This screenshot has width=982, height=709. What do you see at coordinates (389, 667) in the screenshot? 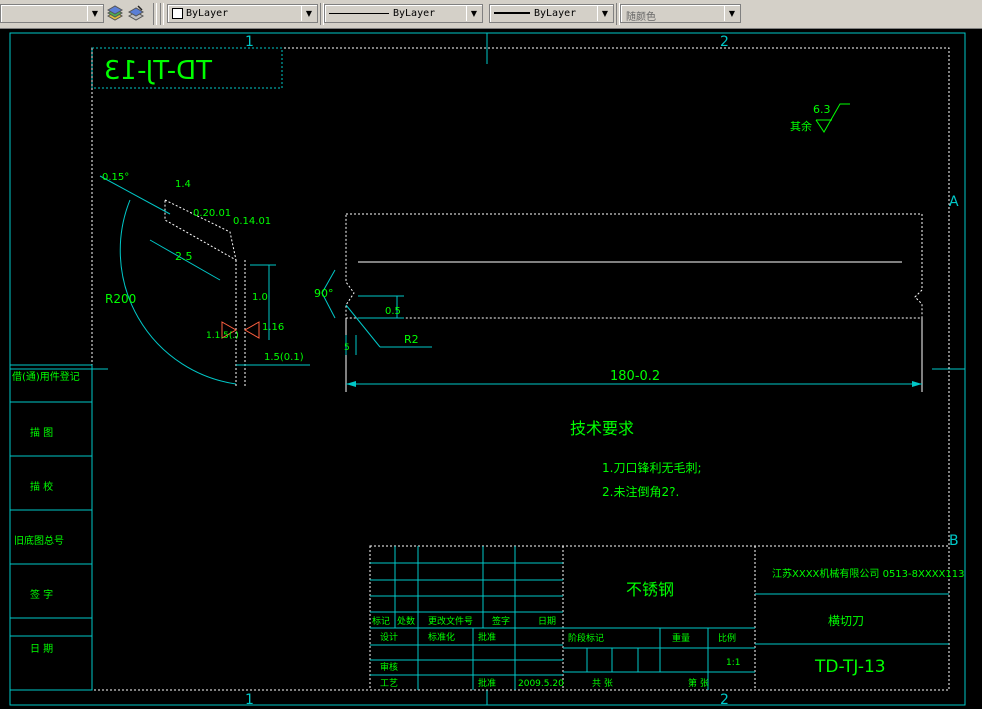
I see `sign-row: 审核` at bounding box center [389, 667].